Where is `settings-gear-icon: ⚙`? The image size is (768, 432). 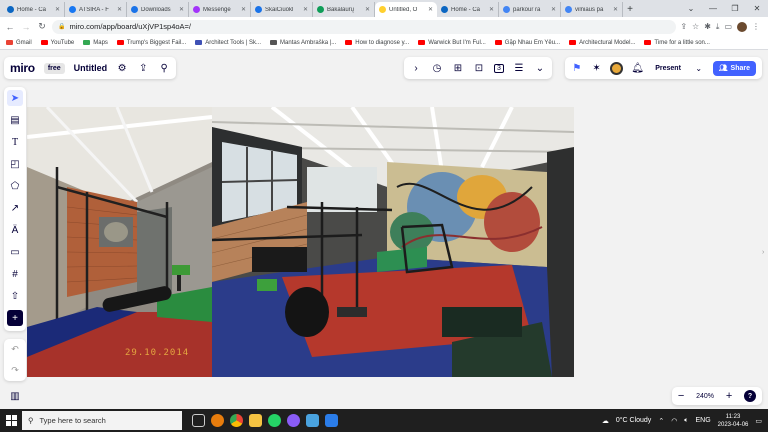
settings-gear-icon: ⚙ is located at coordinates (122, 68).